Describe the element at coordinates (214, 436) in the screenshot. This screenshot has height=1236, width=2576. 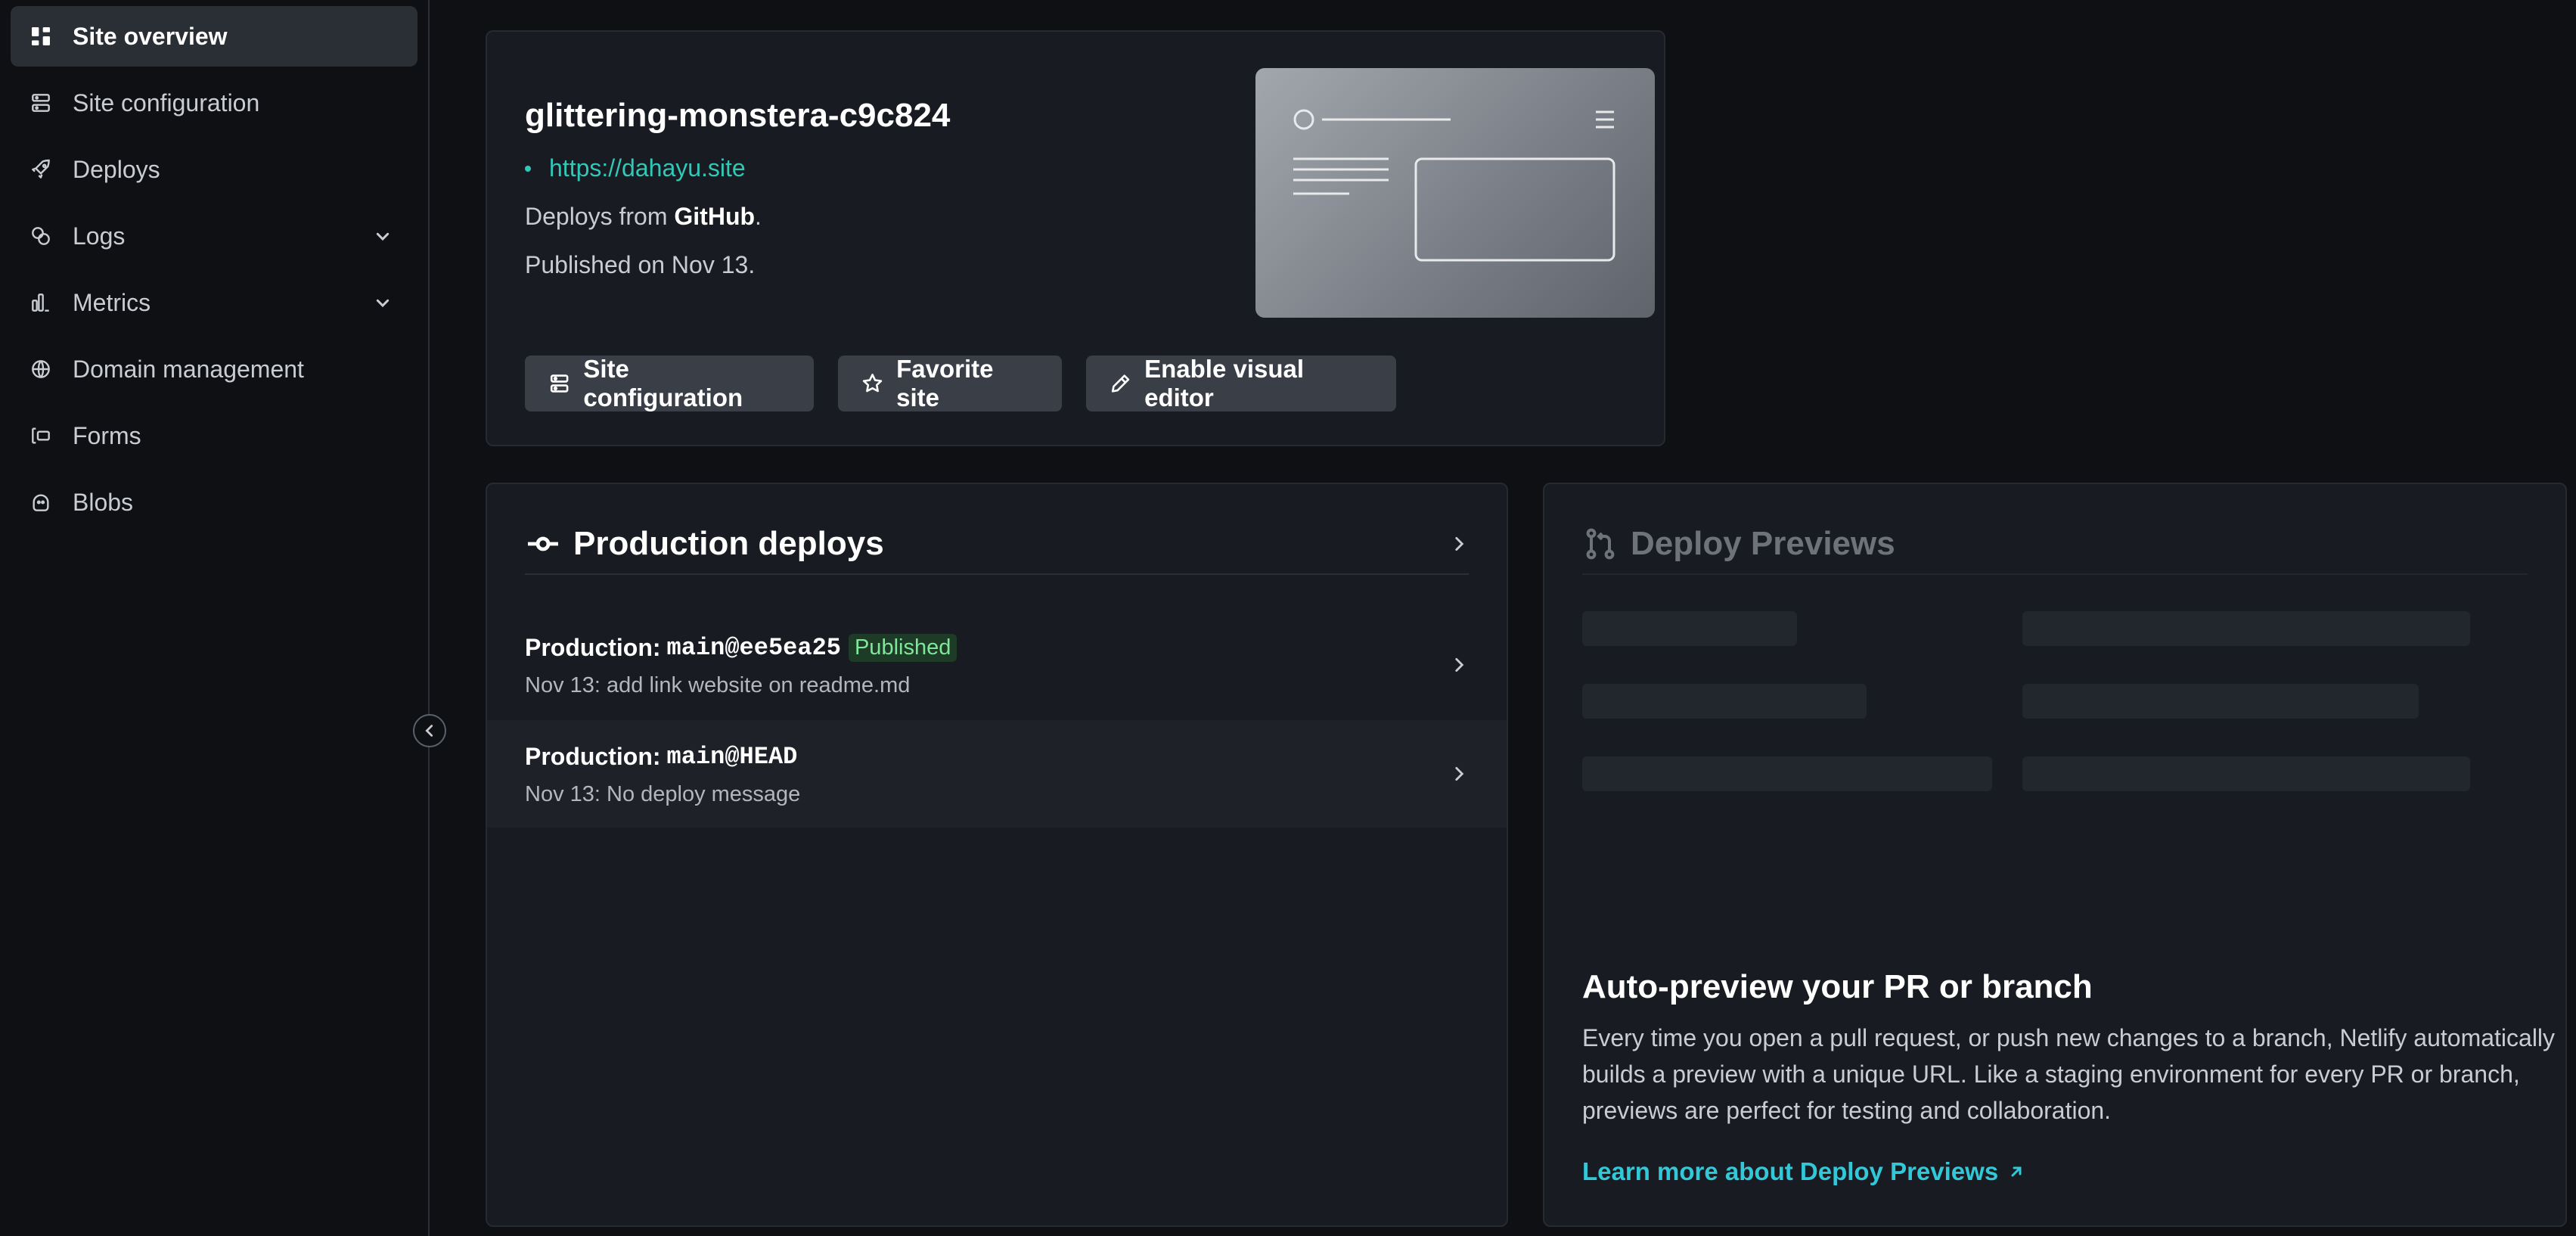
I see `sidebar-item-forms: Forms` at that location.